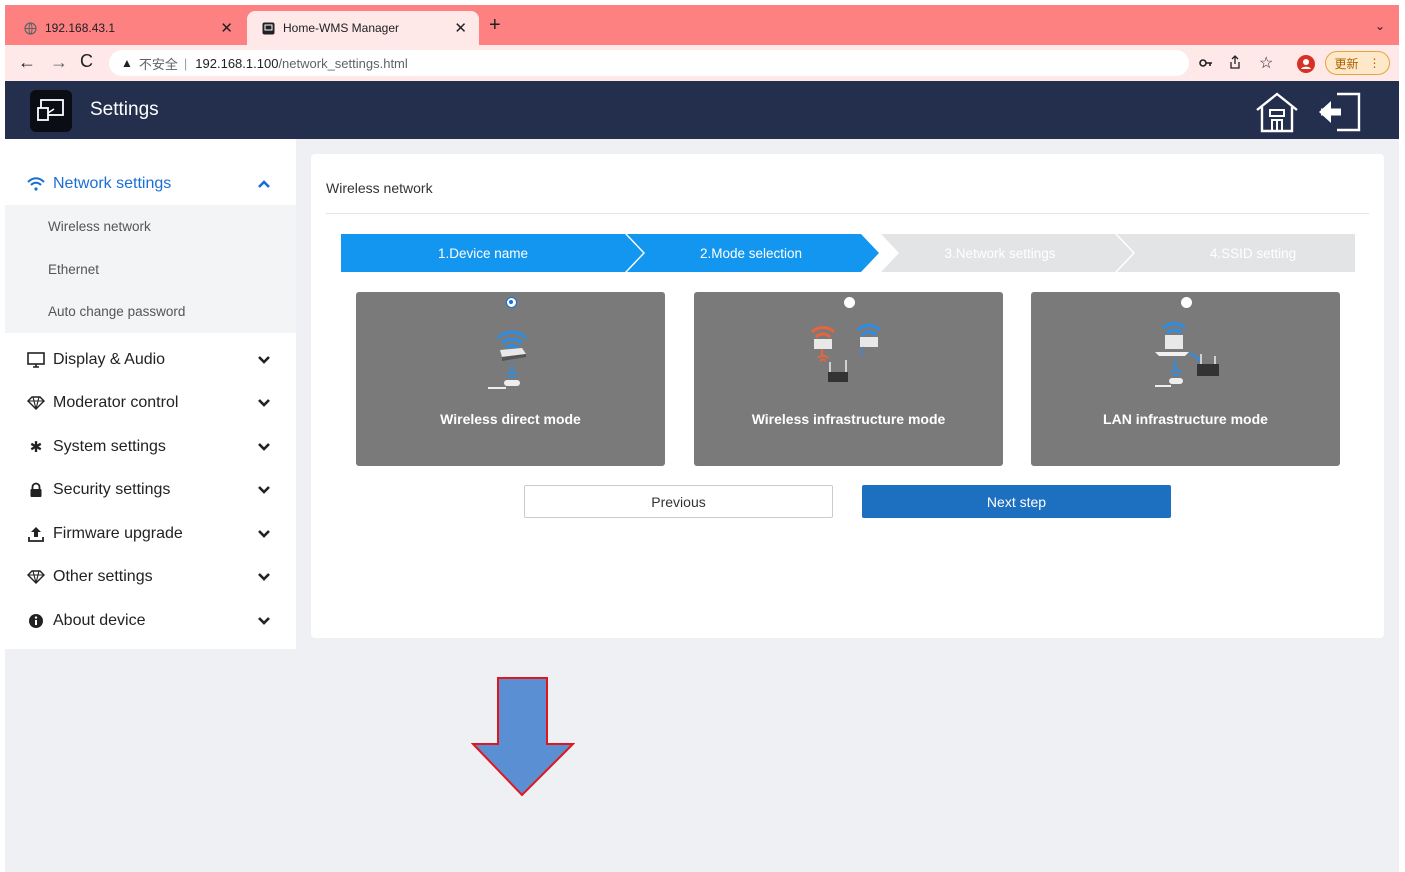 The width and height of the screenshot is (1405, 872). What do you see at coordinates (99, 620) in the screenshot?
I see `sidebar-item-label: About device` at bounding box center [99, 620].